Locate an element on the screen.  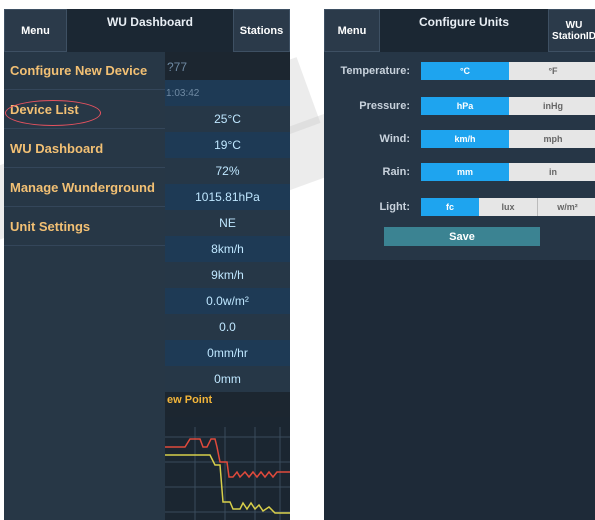
chart-series-red is located at coordinates (227, 458).